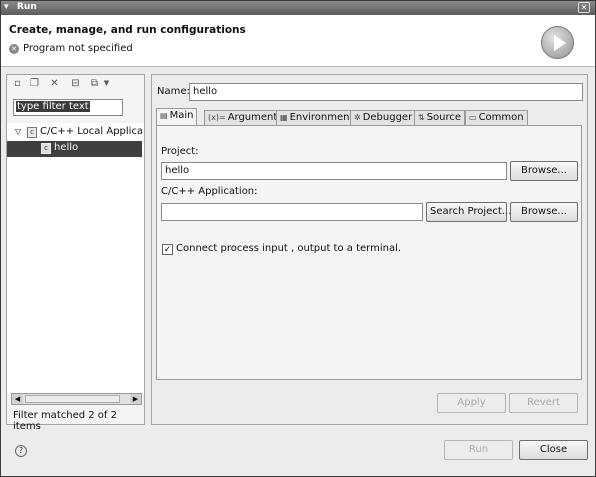  Describe the element at coordinates (383, 117) in the screenshot. I see `tab-debugger: ✲ Debugger` at that location.